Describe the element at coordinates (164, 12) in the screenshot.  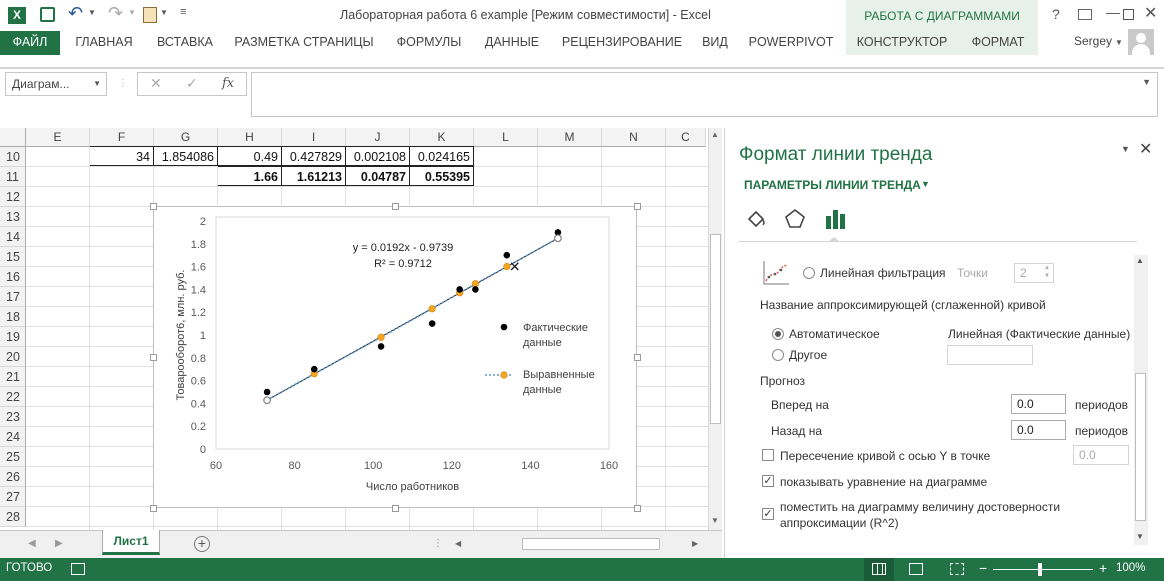
I see `paste-dropdown-icon: ▼` at that location.